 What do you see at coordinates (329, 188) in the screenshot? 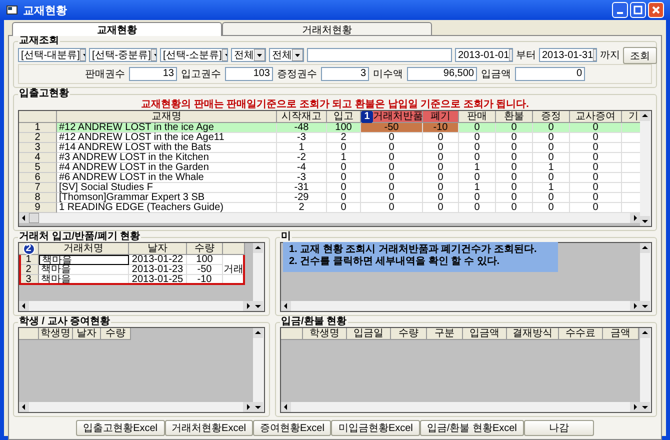
I see `table-row: 7 [SV] Social Studies F -31 0 0 0 1 0 1 0` at bounding box center [329, 188].